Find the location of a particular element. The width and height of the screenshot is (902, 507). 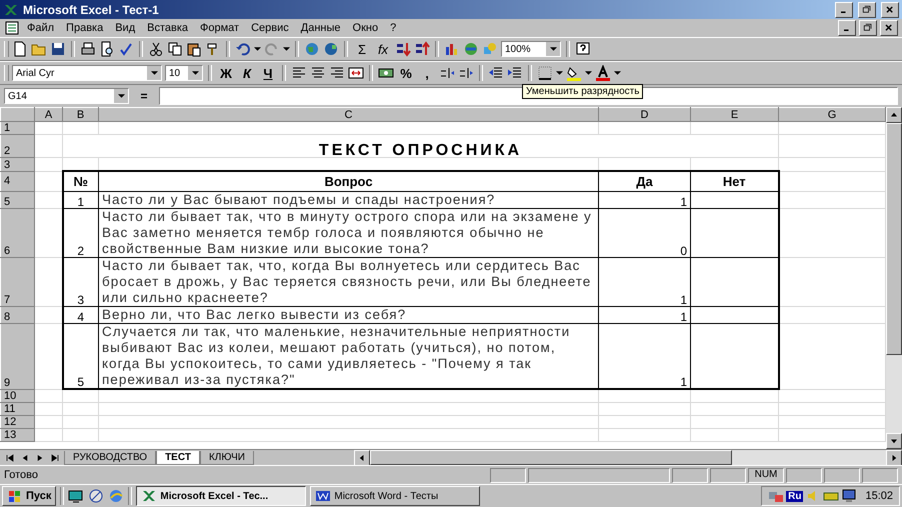

table-cell: 0 is located at coordinates (644, 233).